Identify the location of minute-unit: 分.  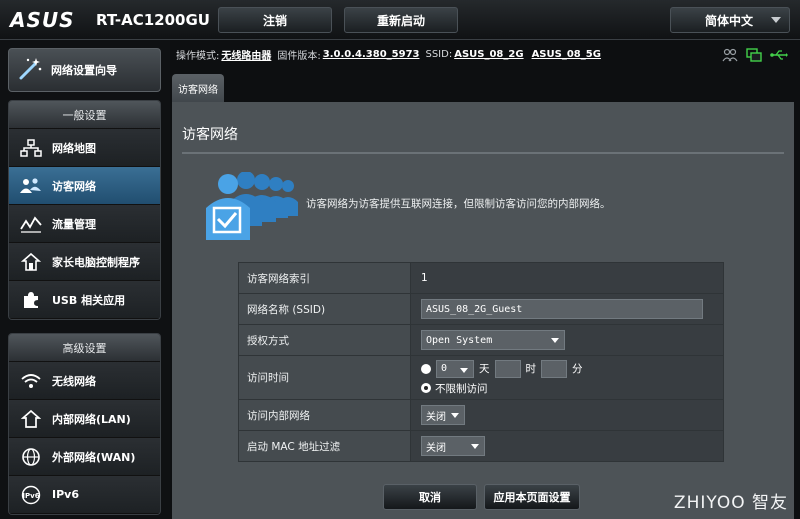
(577, 369).